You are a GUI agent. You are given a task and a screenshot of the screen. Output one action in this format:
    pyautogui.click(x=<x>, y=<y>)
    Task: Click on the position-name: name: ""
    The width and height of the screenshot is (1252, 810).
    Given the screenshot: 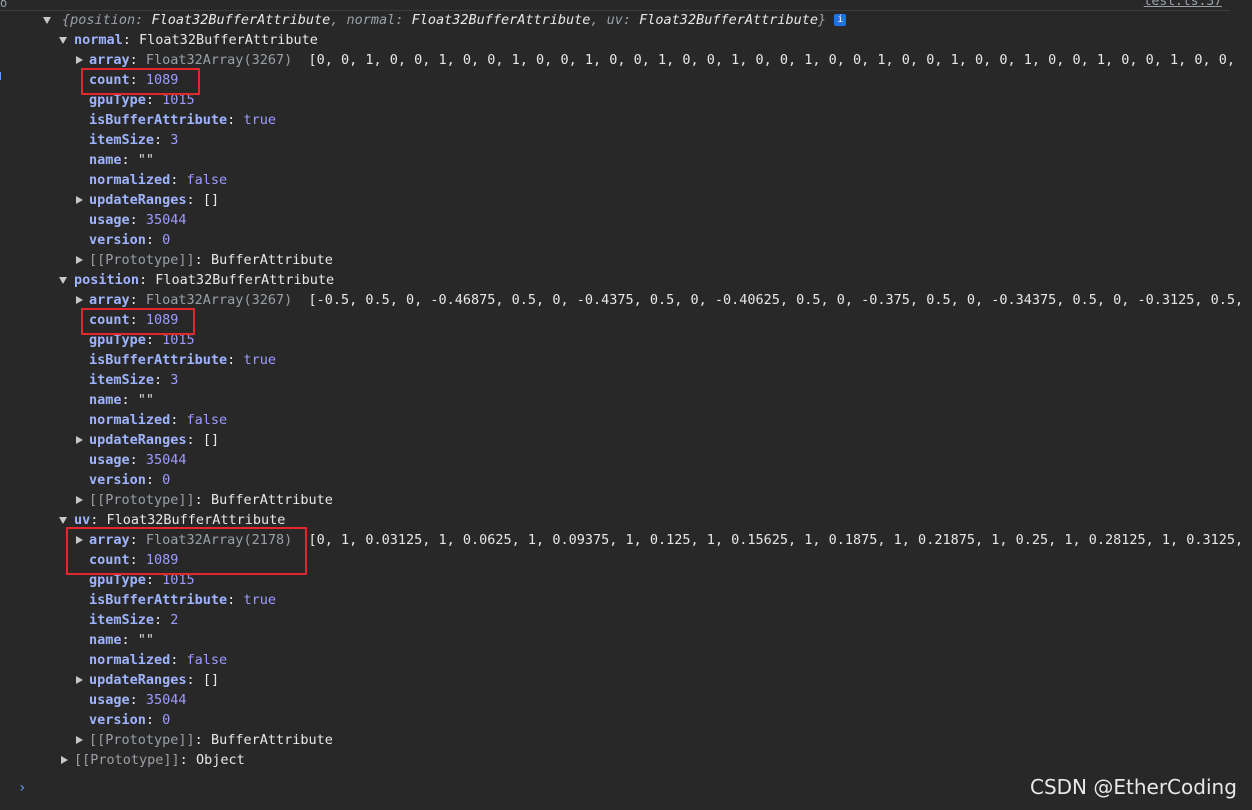 What is the action you would take?
    pyautogui.click(x=122, y=400)
    